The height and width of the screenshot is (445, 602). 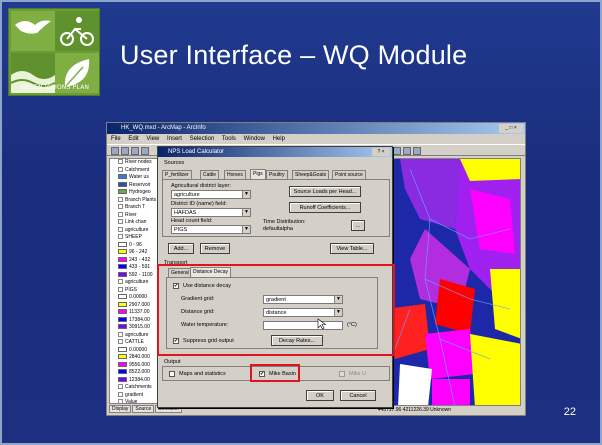 What do you see at coordinates (417, 151) in the screenshot?
I see `hyperlink-icon` at bounding box center [417, 151].